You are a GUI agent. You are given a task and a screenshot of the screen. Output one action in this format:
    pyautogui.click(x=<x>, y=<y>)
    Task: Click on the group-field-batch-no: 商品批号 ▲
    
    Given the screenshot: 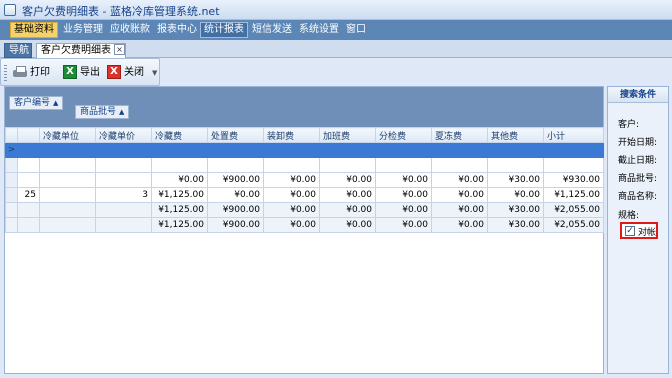 What is the action you would take?
    pyautogui.click(x=102, y=112)
    